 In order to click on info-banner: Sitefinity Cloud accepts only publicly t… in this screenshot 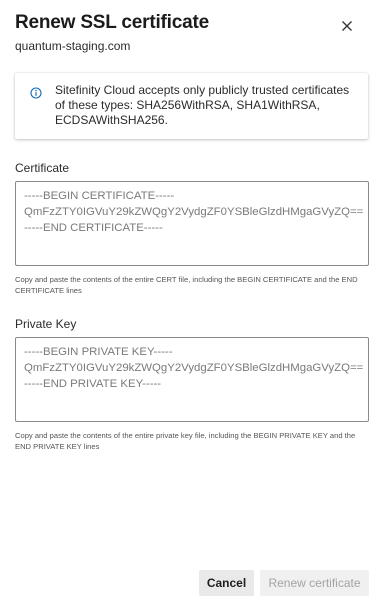, I will do `click(191, 106)`.